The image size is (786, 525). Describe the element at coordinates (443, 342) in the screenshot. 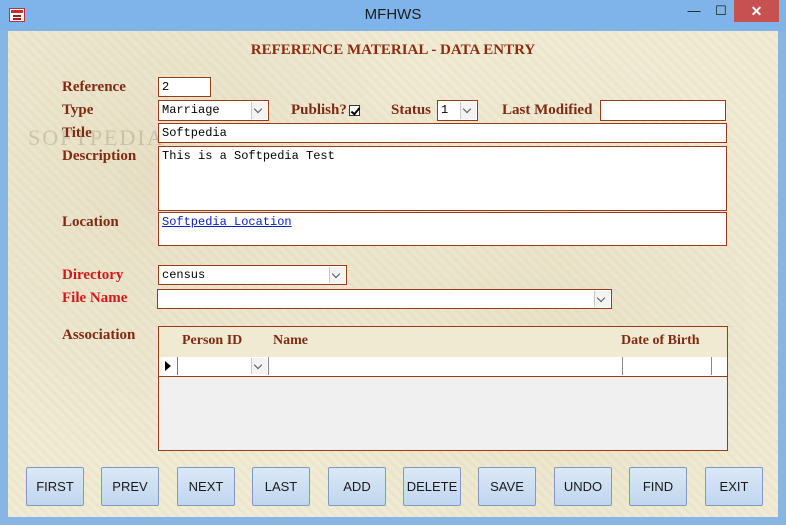

I see `association-header: Person ID Name Date of Birth` at that location.